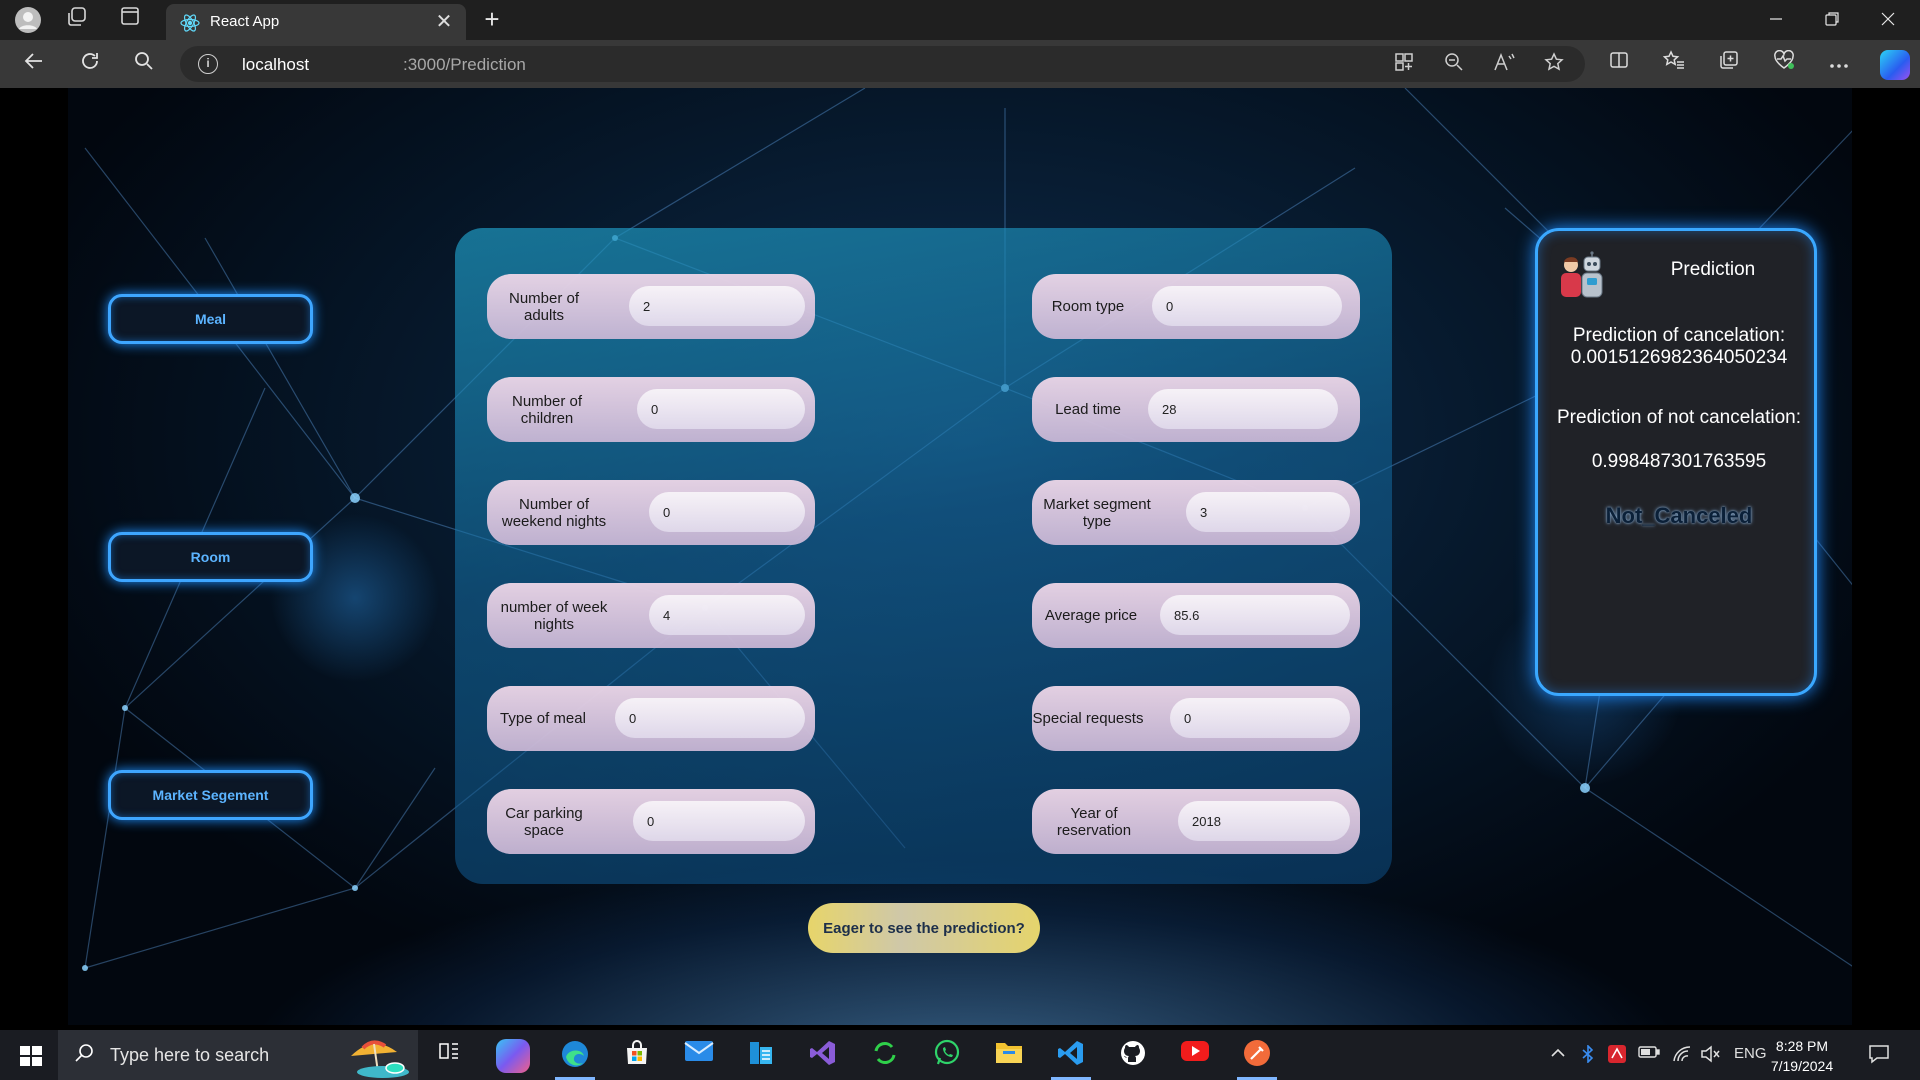  What do you see at coordinates (882, 64) in the screenshot?
I see `url-field: i localhost :3000/Prediction` at bounding box center [882, 64].